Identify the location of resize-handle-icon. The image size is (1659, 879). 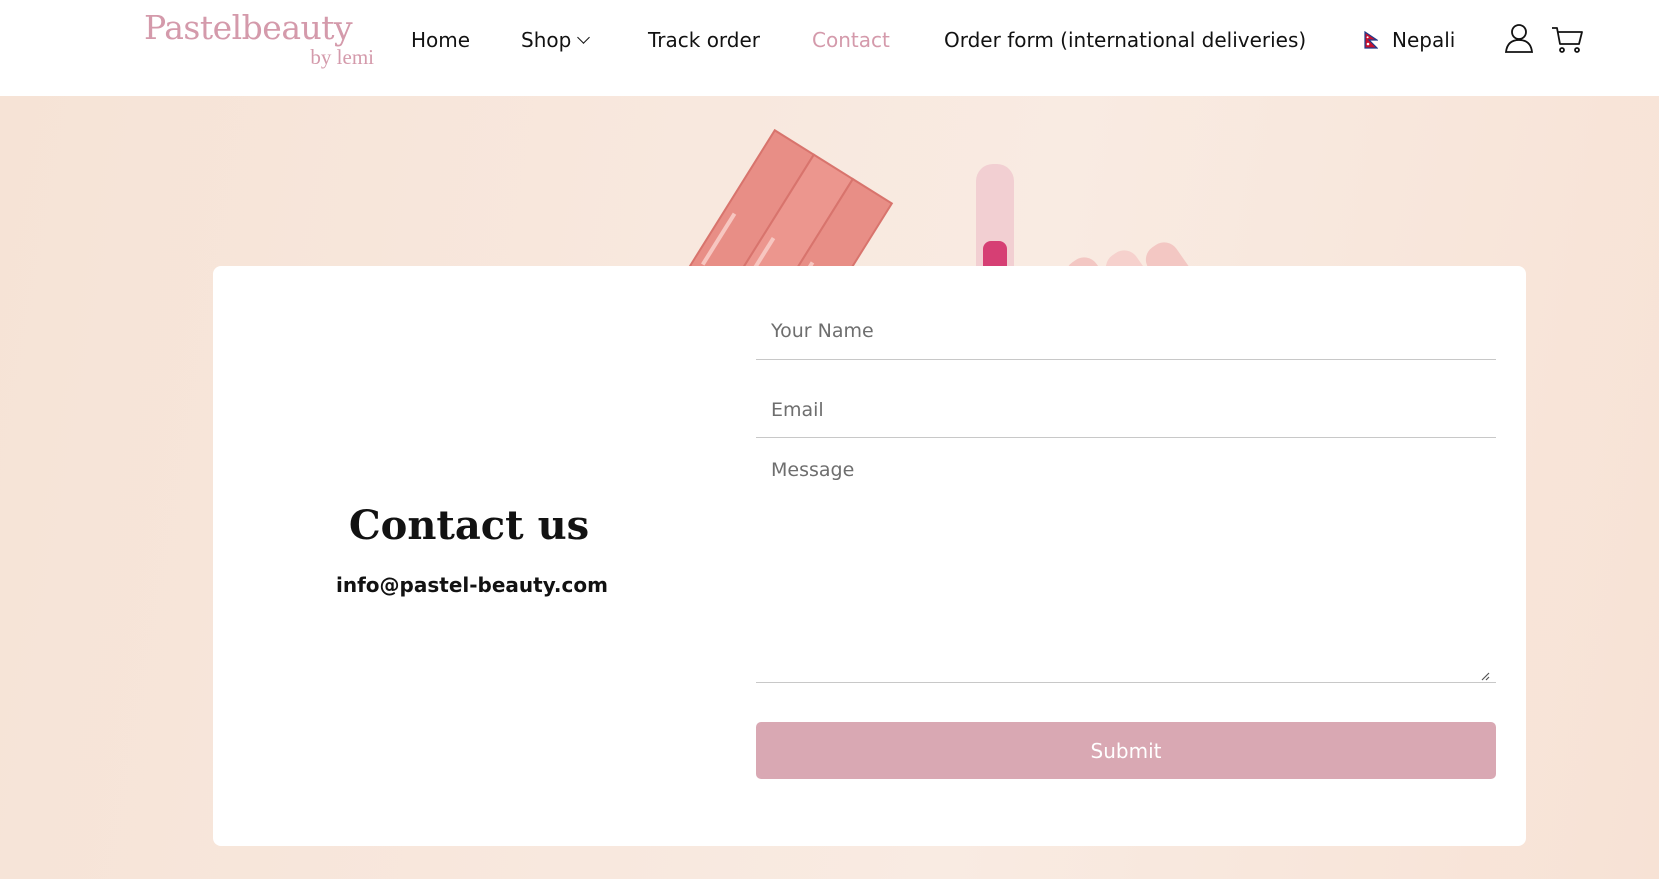
(1485, 676).